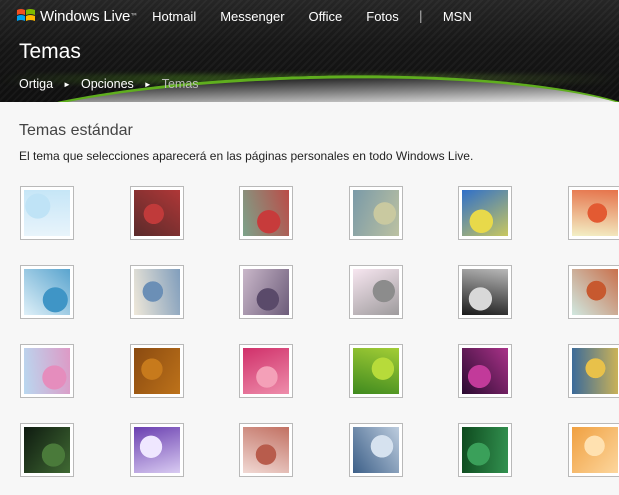 Image resolution: width=619 pixels, height=495 pixels. What do you see at coordinates (36, 84) in the screenshot?
I see `breadcrumb-ortiga: Ortiga` at bounding box center [36, 84].